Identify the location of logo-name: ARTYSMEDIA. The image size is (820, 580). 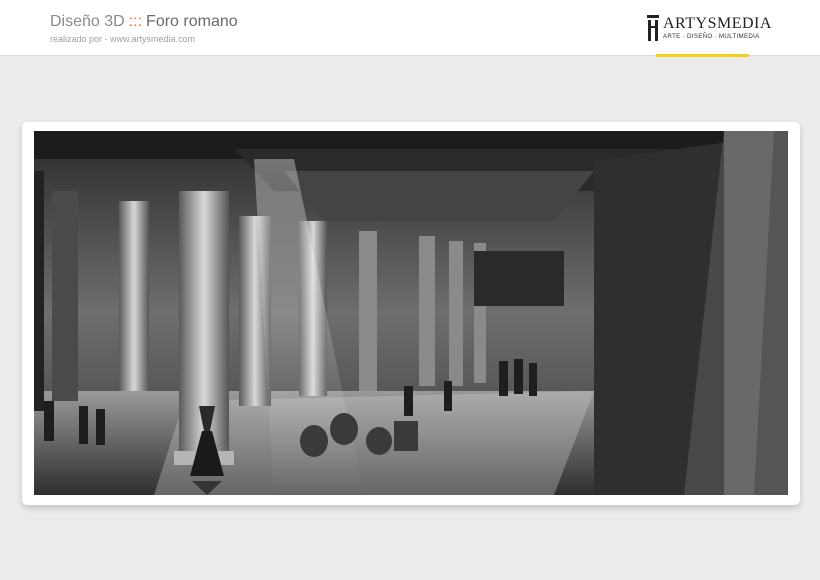
(717, 23).